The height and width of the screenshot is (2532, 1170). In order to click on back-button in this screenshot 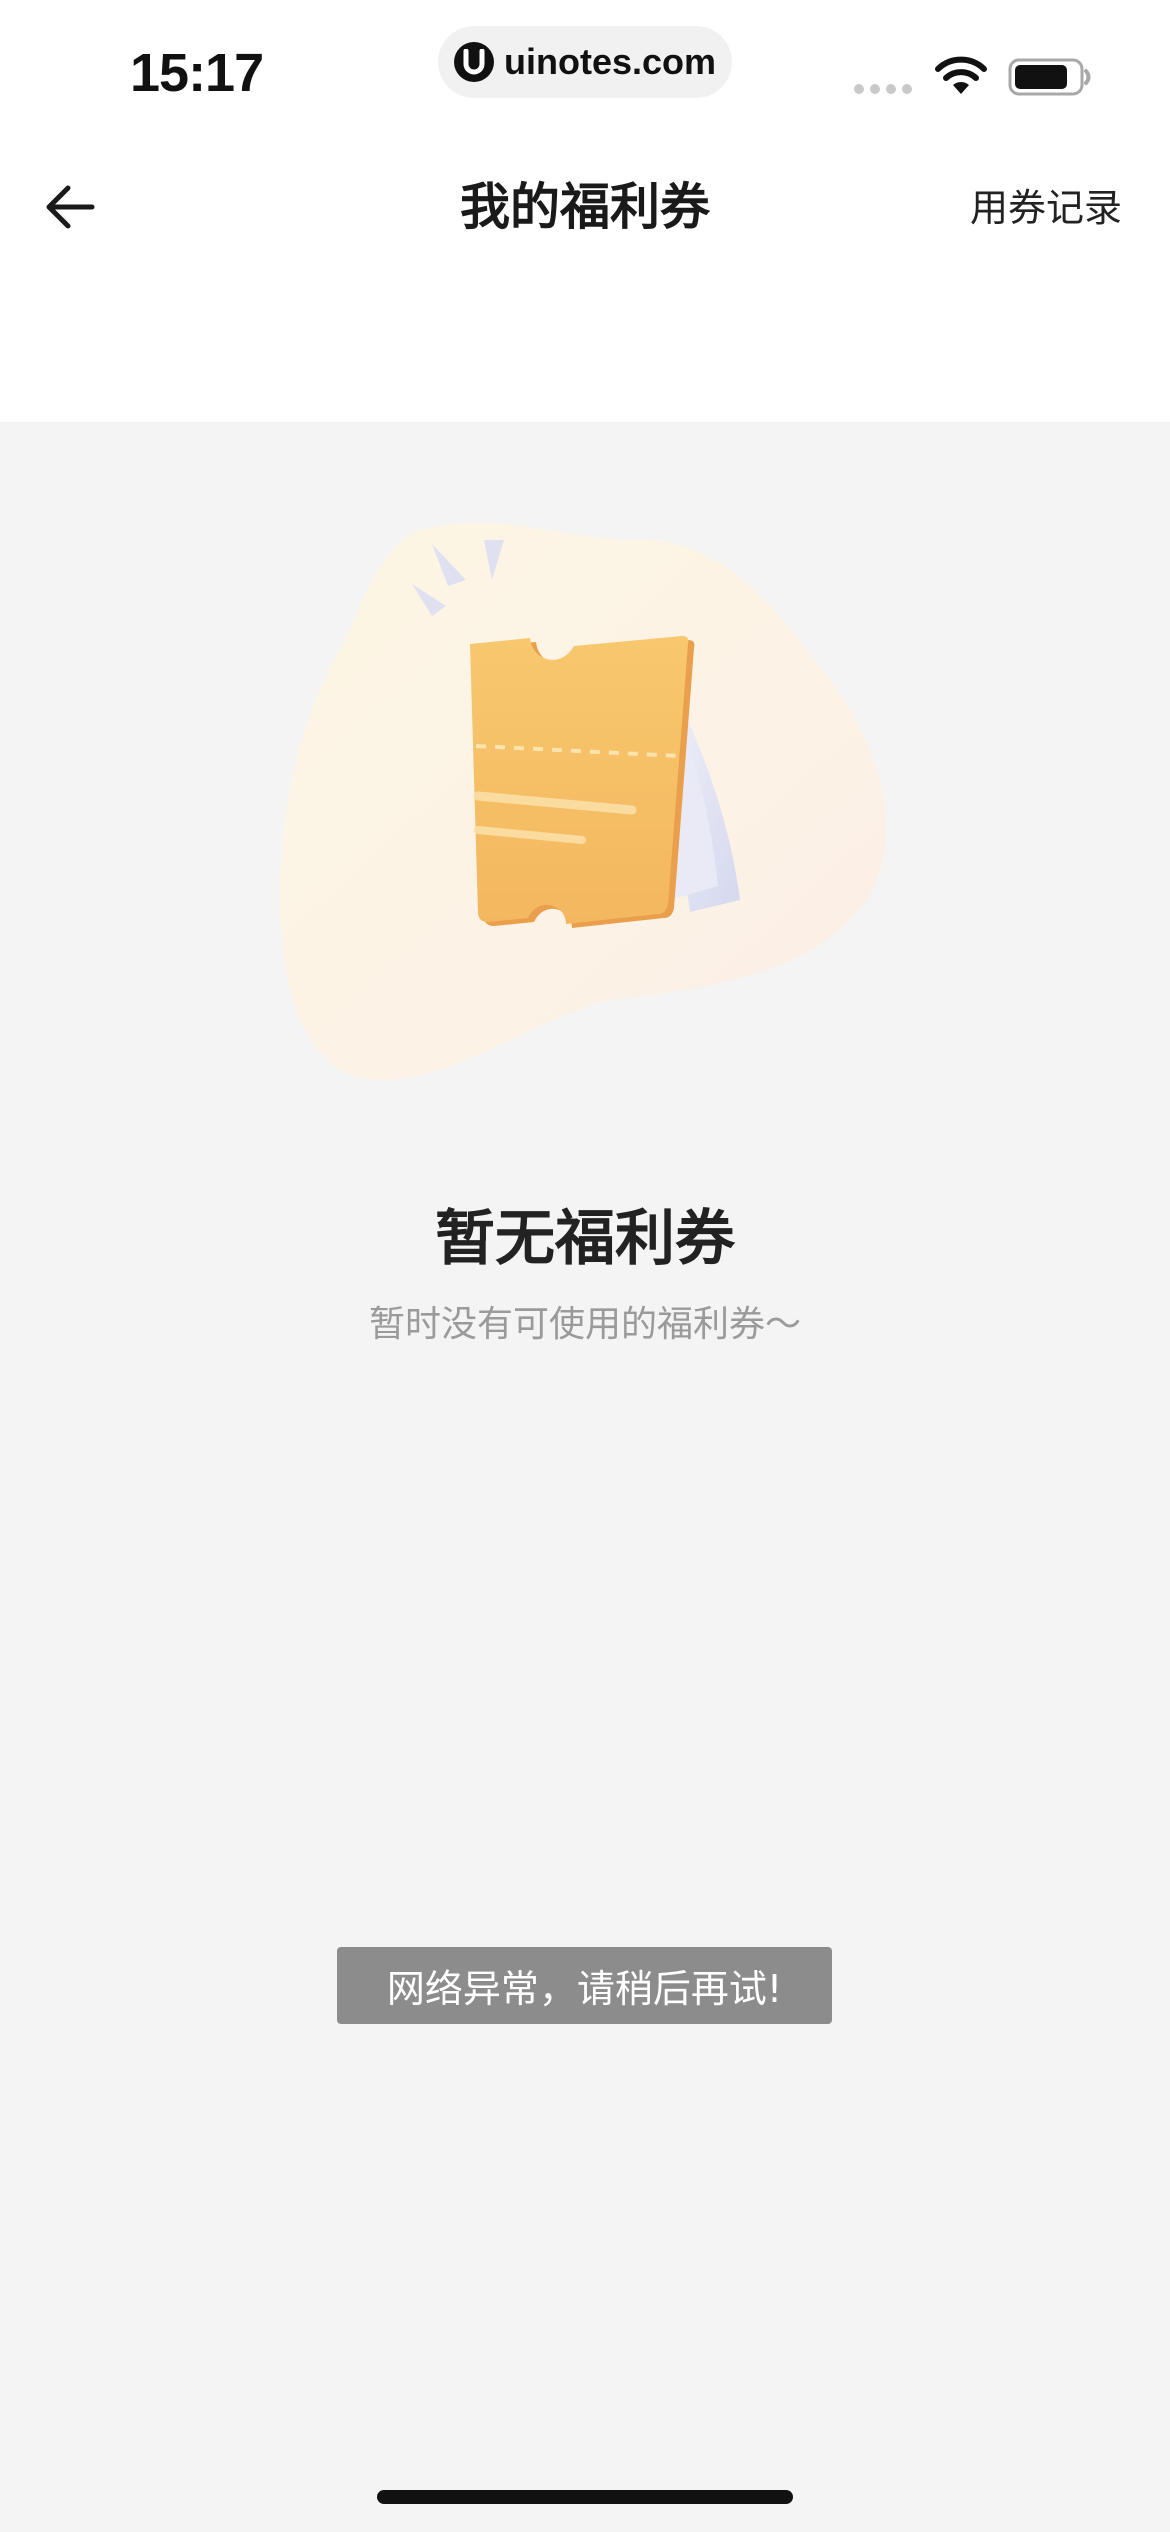, I will do `click(70, 207)`.